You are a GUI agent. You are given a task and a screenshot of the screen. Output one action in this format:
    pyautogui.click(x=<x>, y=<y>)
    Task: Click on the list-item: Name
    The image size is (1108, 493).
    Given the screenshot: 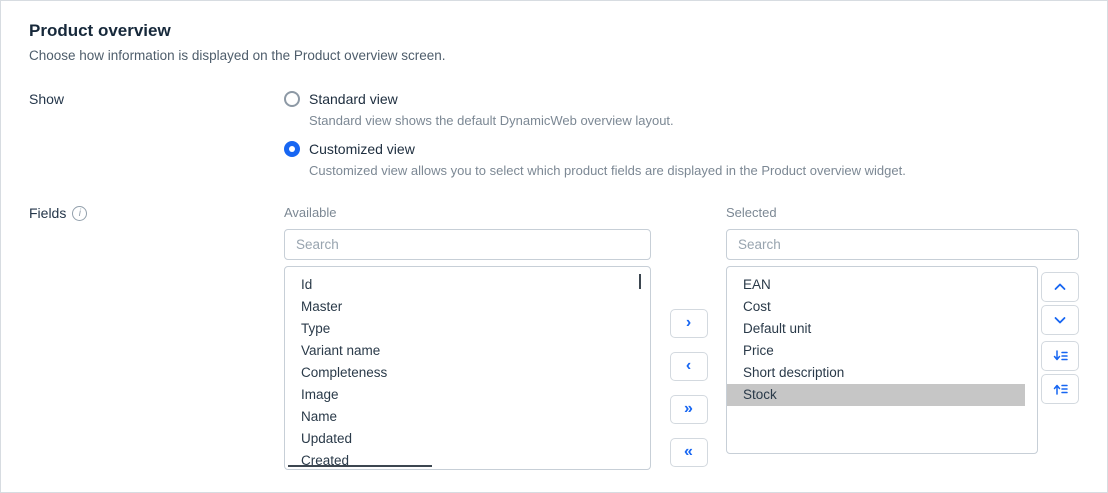 What is the action you would take?
    pyautogui.click(x=467, y=417)
    